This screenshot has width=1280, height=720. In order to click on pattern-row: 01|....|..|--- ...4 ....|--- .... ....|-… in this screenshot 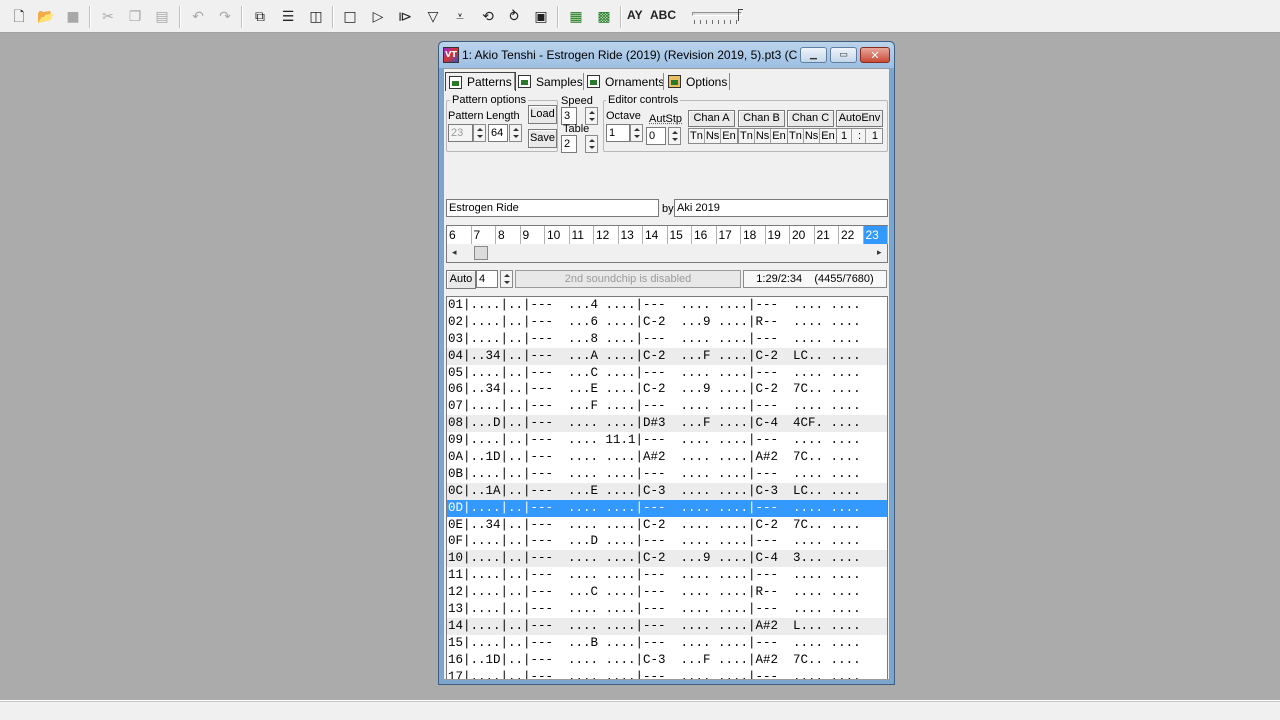, I will do `click(667, 305)`.